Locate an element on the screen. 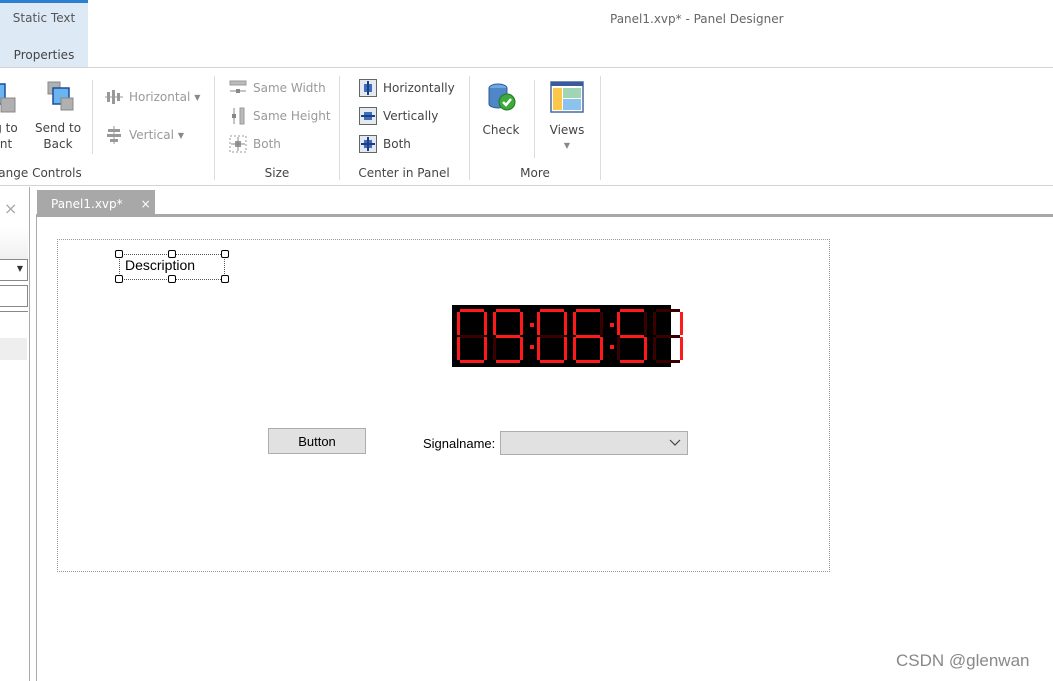 This screenshot has width=1053, height=681. center-both-button: Both is located at coordinates (385, 144).